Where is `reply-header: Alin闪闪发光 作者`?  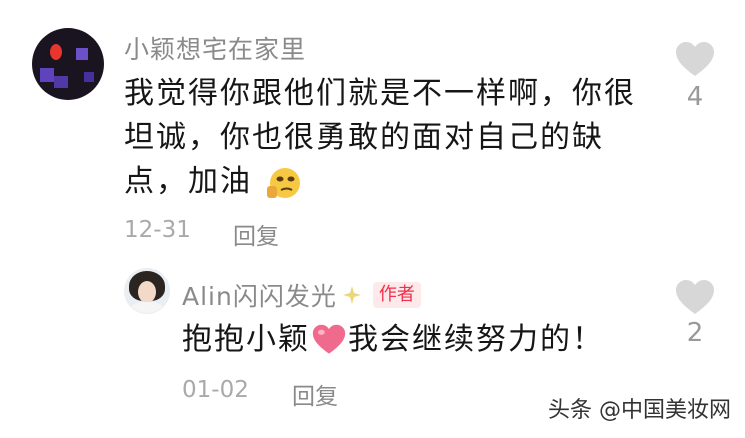 reply-header: Alin闪闪发光 作者 is located at coordinates (301, 295).